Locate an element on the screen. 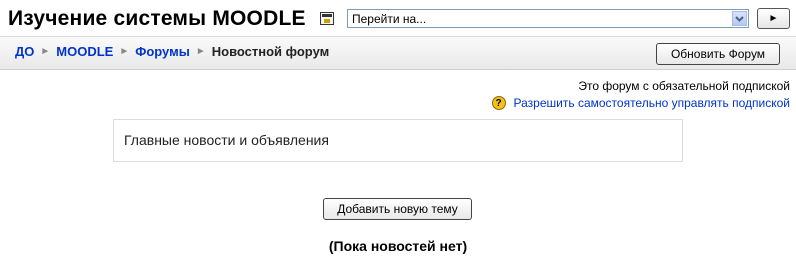  subscription-status-text: Это форум с обязательной подпиской is located at coordinates (684, 86).